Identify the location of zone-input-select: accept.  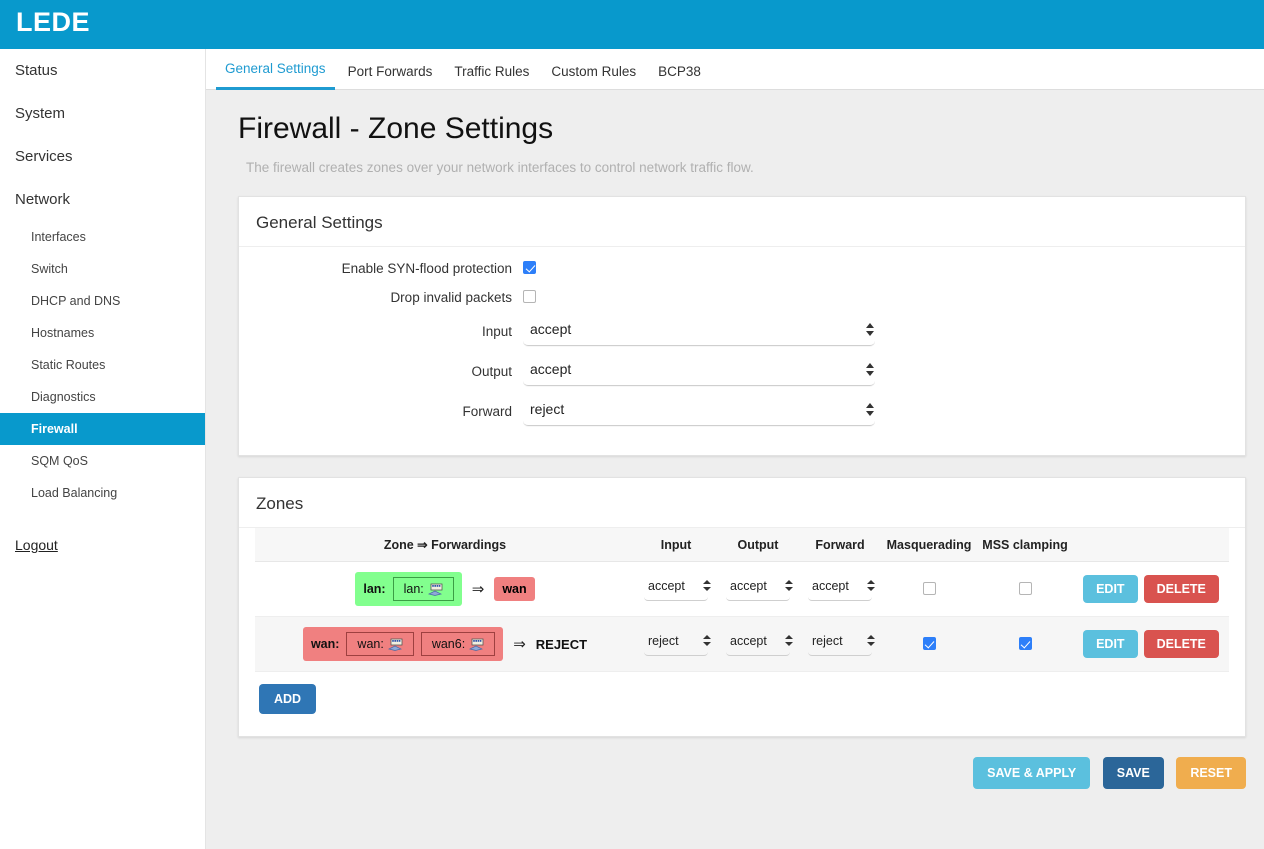
(677, 589).